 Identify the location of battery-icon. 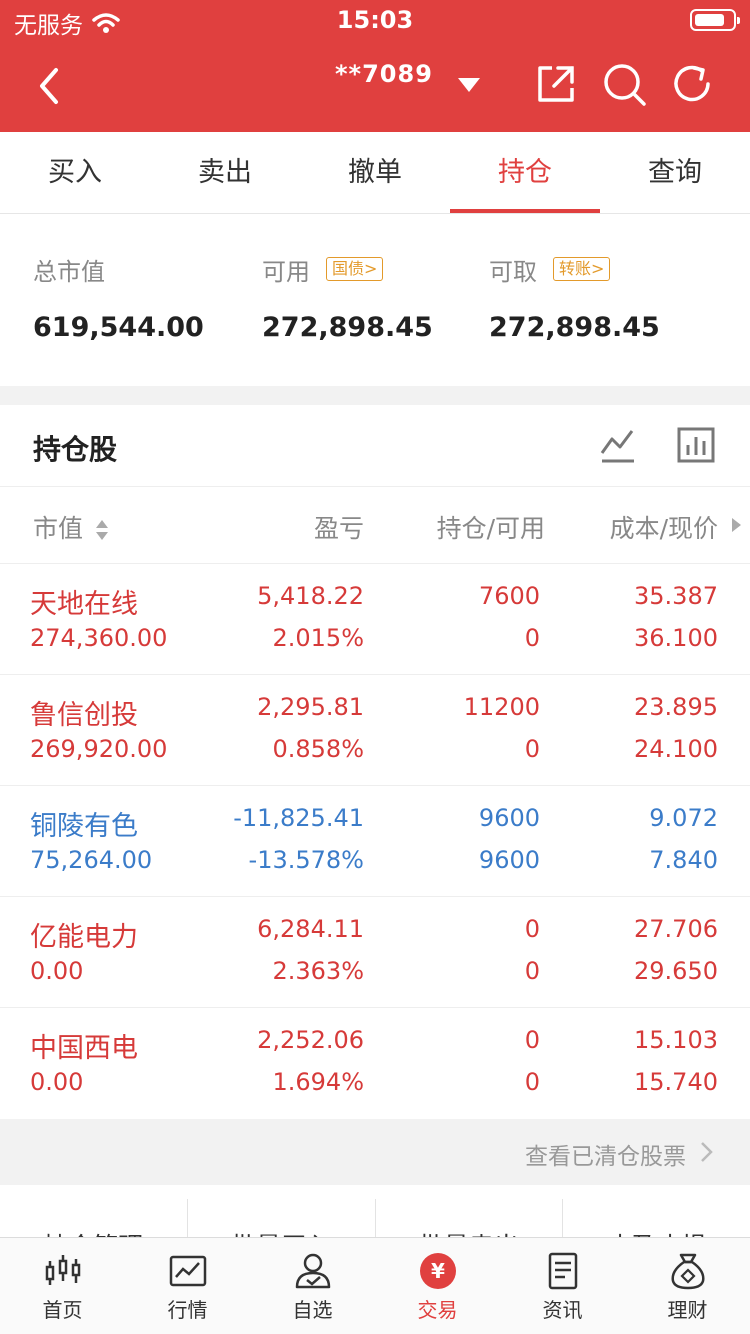
(715, 20).